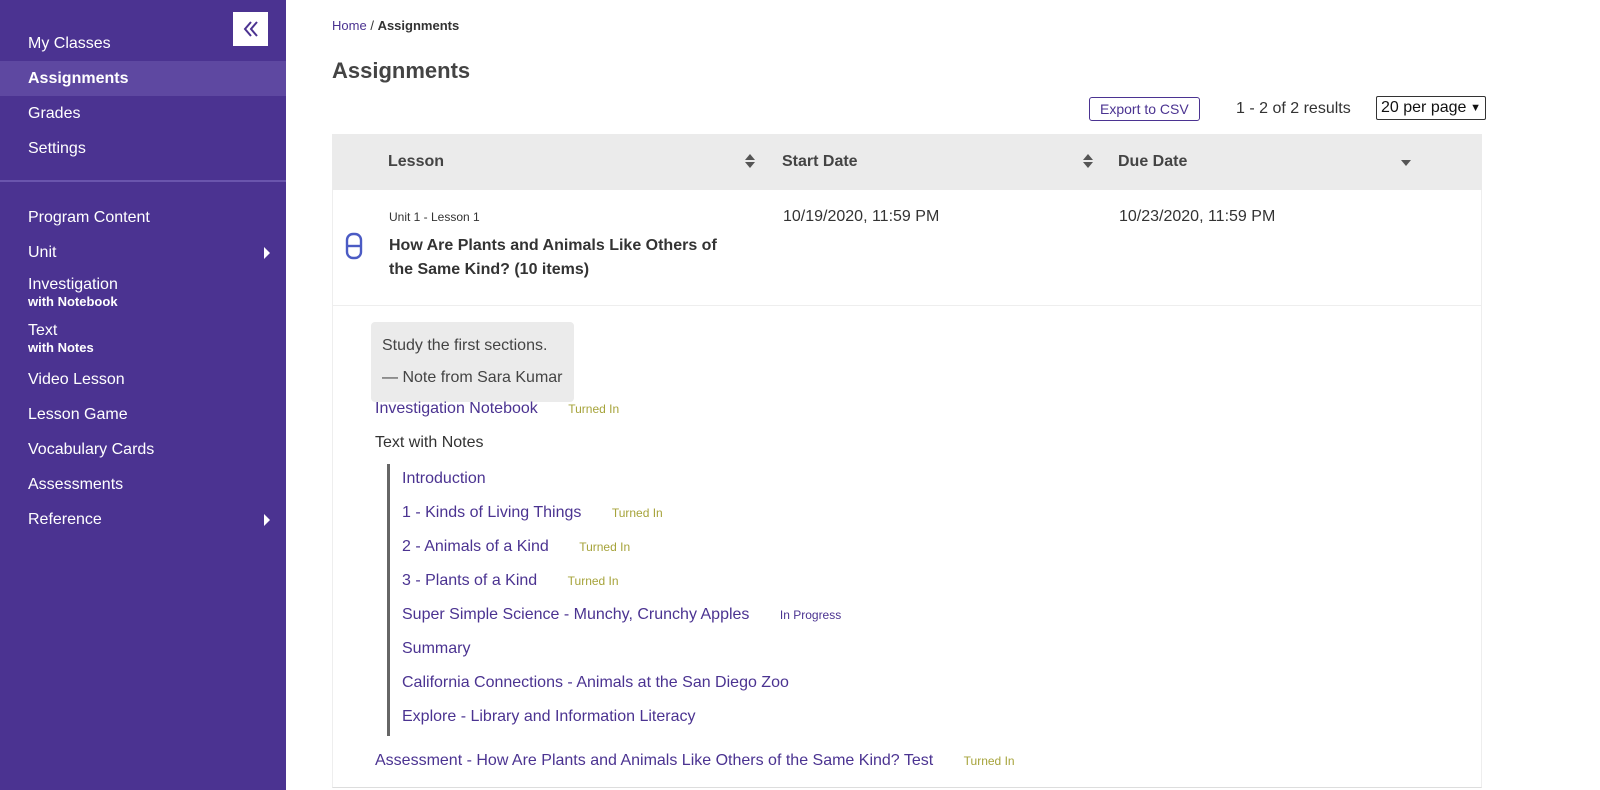  I want to click on nav-item-video-lesson: Video Lesson, so click(143, 379).